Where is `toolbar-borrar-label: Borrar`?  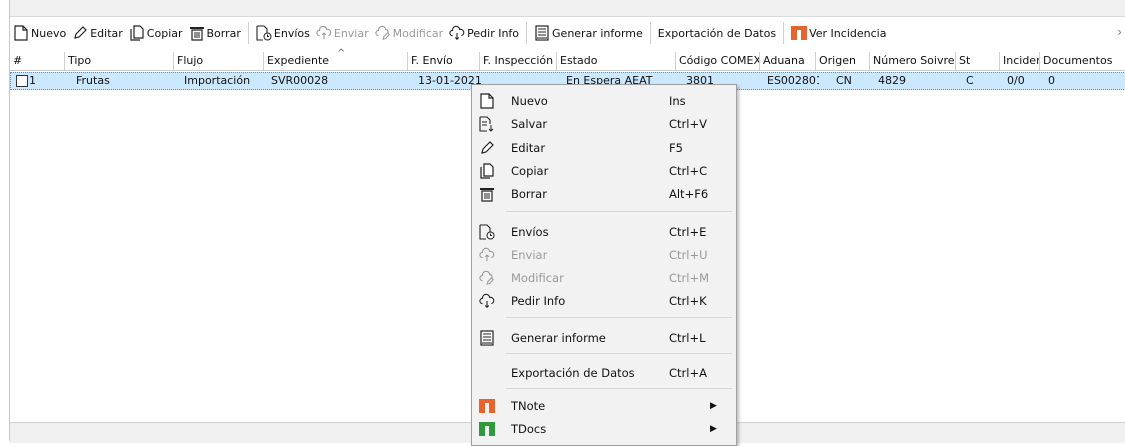 toolbar-borrar-label: Borrar is located at coordinates (223, 33).